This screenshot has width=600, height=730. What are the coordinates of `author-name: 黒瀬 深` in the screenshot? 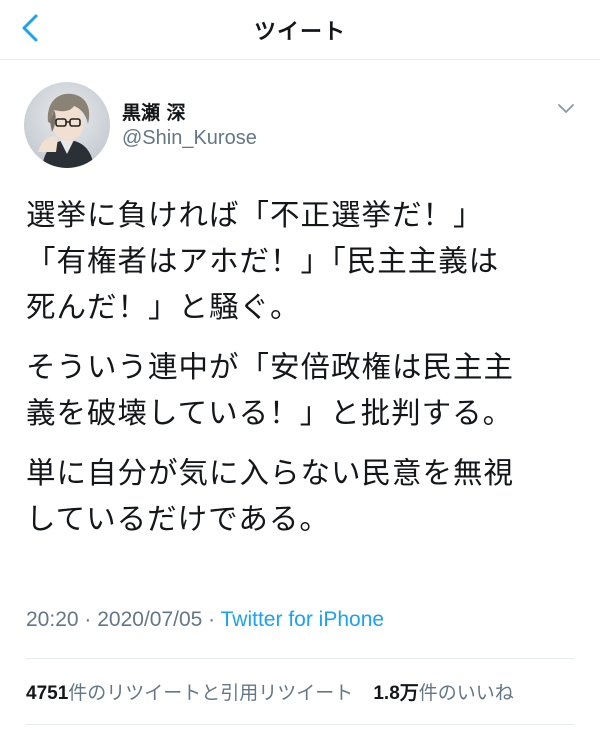 It's located at (154, 111).